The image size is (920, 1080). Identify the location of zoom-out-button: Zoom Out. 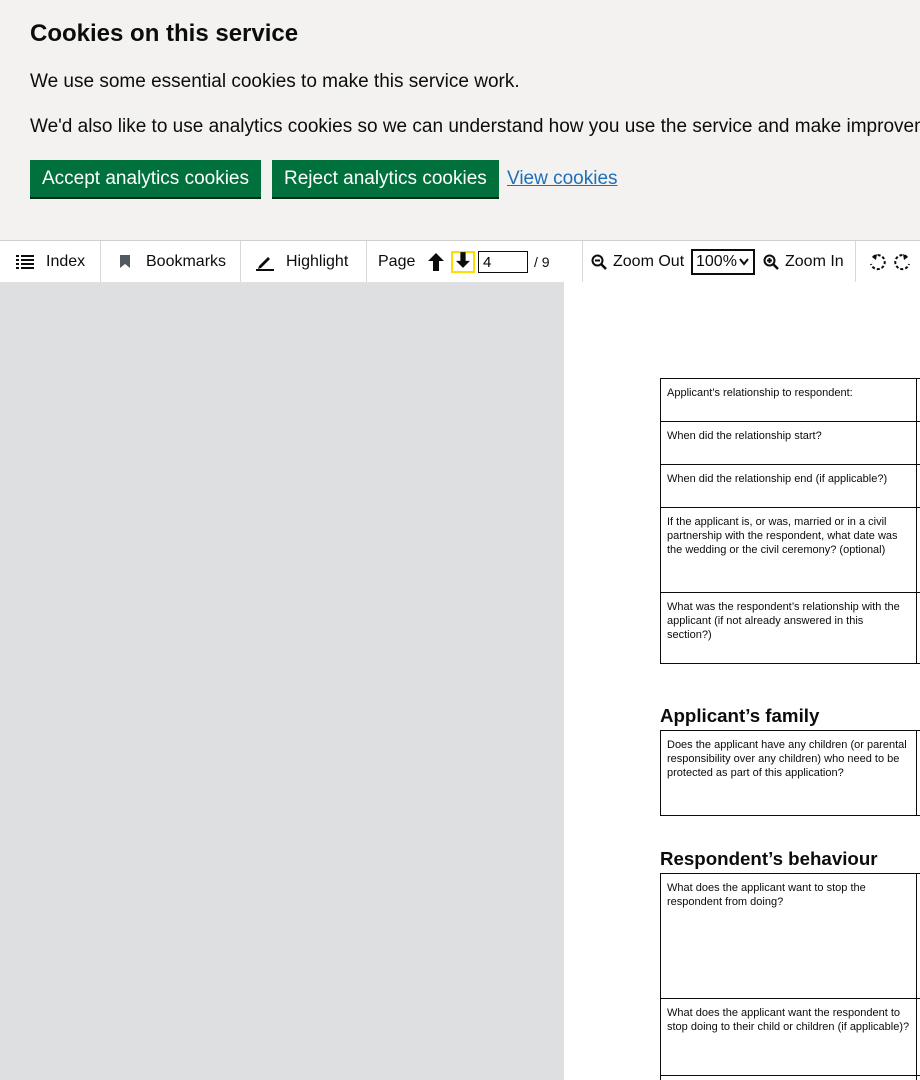
(637, 261).